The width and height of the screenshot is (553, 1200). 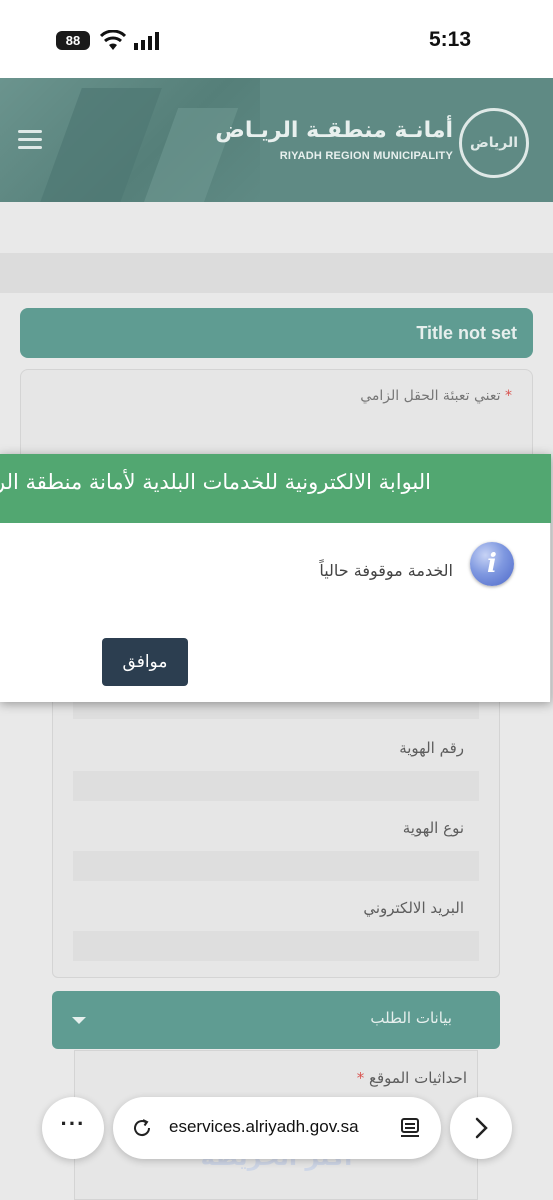 What do you see at coordinates (433, 828) in the screenshot?
I see `field-label-id-type: نوع الهوية` at bounding box center [433, 828].